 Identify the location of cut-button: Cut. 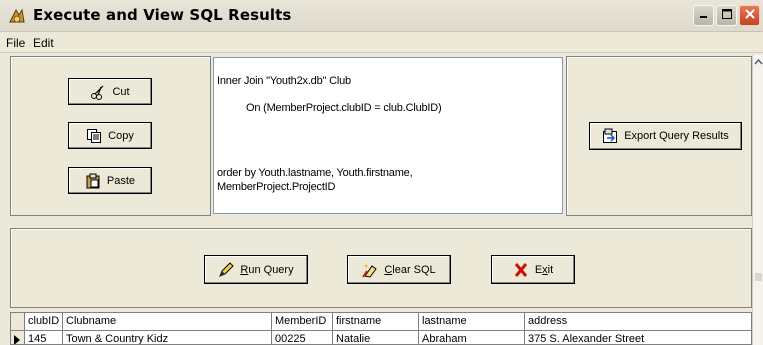
(110, 91).